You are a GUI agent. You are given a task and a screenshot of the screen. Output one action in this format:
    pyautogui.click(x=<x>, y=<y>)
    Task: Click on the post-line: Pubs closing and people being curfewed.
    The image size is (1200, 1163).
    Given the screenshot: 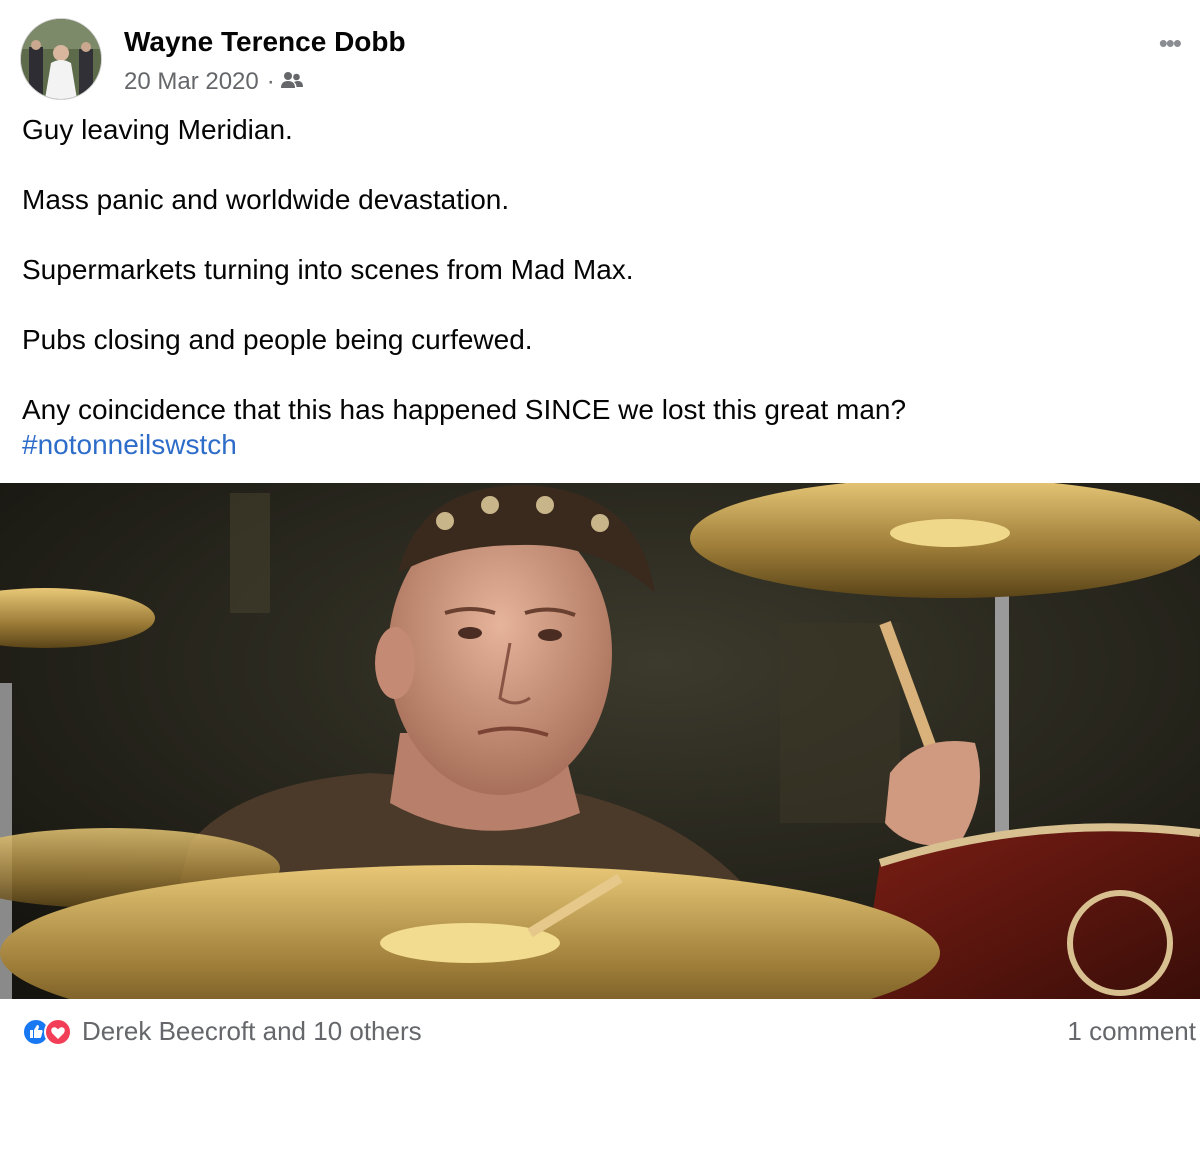 What is the action you would take?
    pyautogui.click(x=277, y=339)
    